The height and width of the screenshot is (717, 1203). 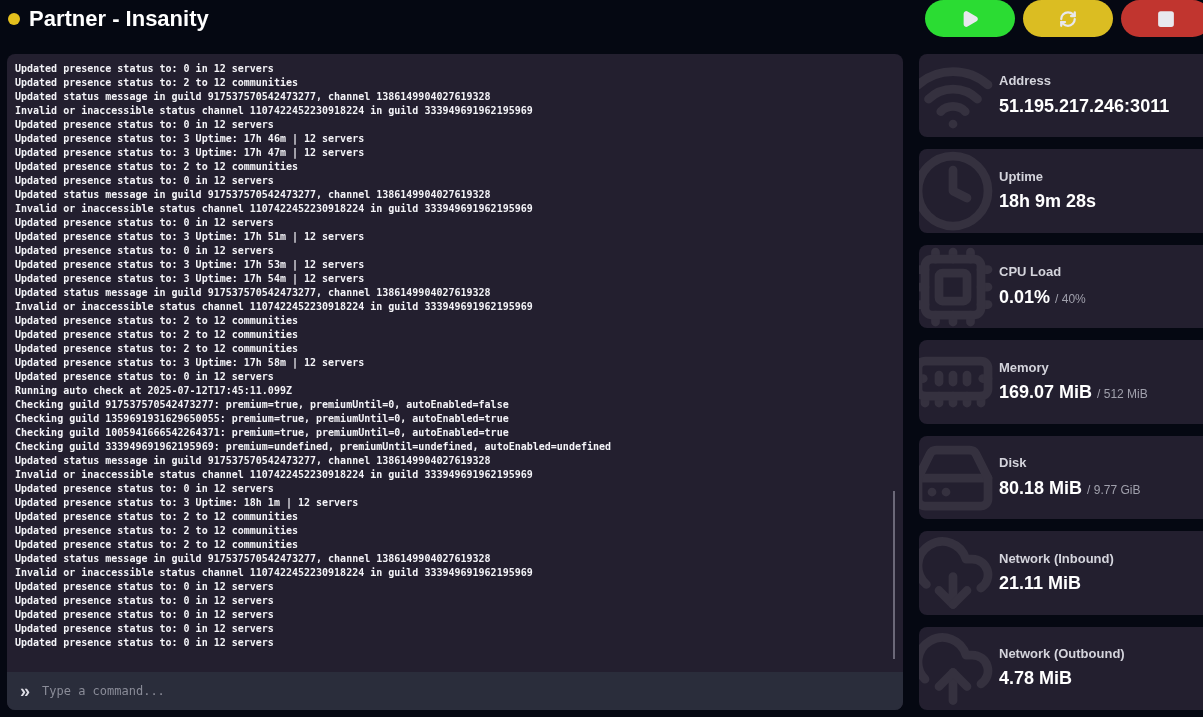 I want to click on stat-label: Disk, so click(x=1013, y=463).